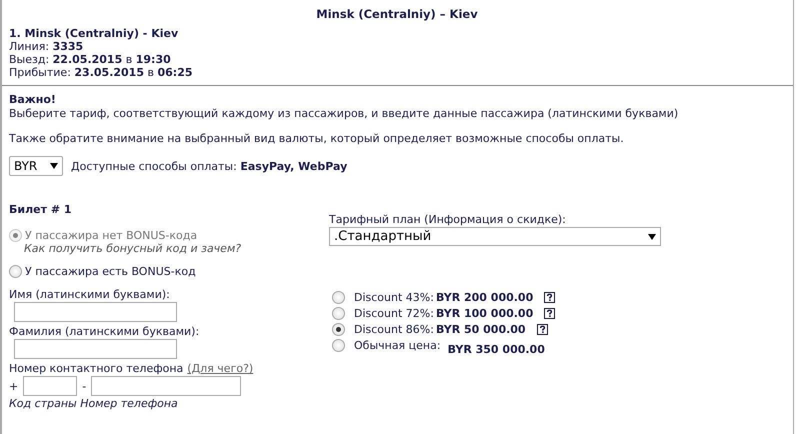 This screenshot has height=434, width=810. Describe the element at coordinates (166, 386) in the screenshot. I see `phone-number-field` at that location.